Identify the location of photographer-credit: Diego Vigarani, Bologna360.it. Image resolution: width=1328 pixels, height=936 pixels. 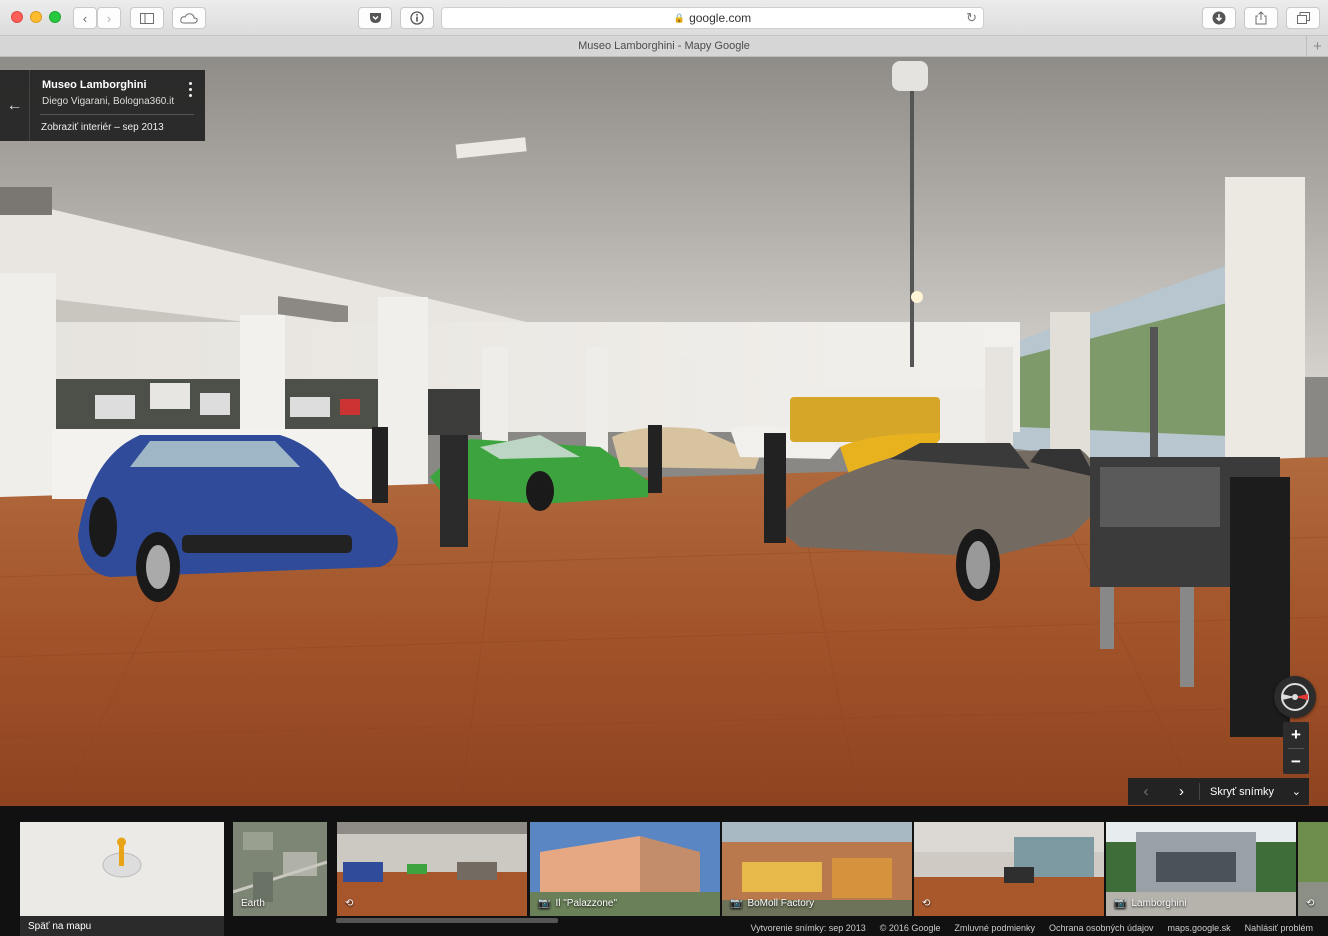
(108, 101).